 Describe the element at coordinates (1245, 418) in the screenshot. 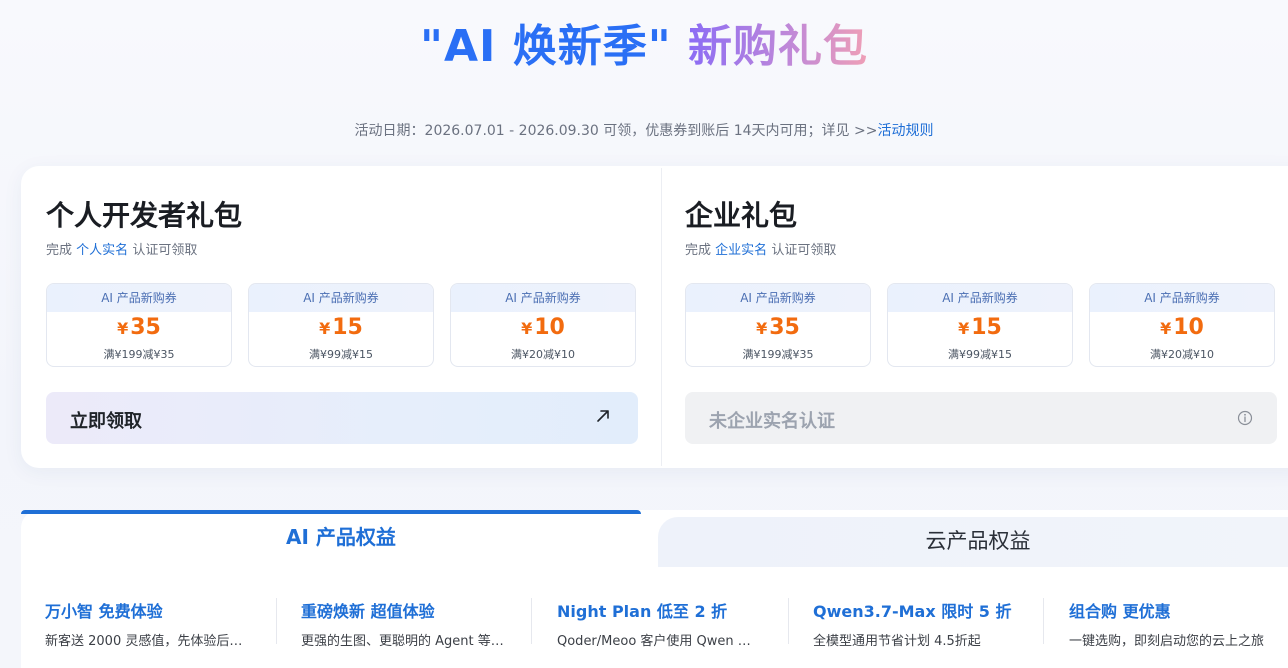

I see `info-icon` at that location.